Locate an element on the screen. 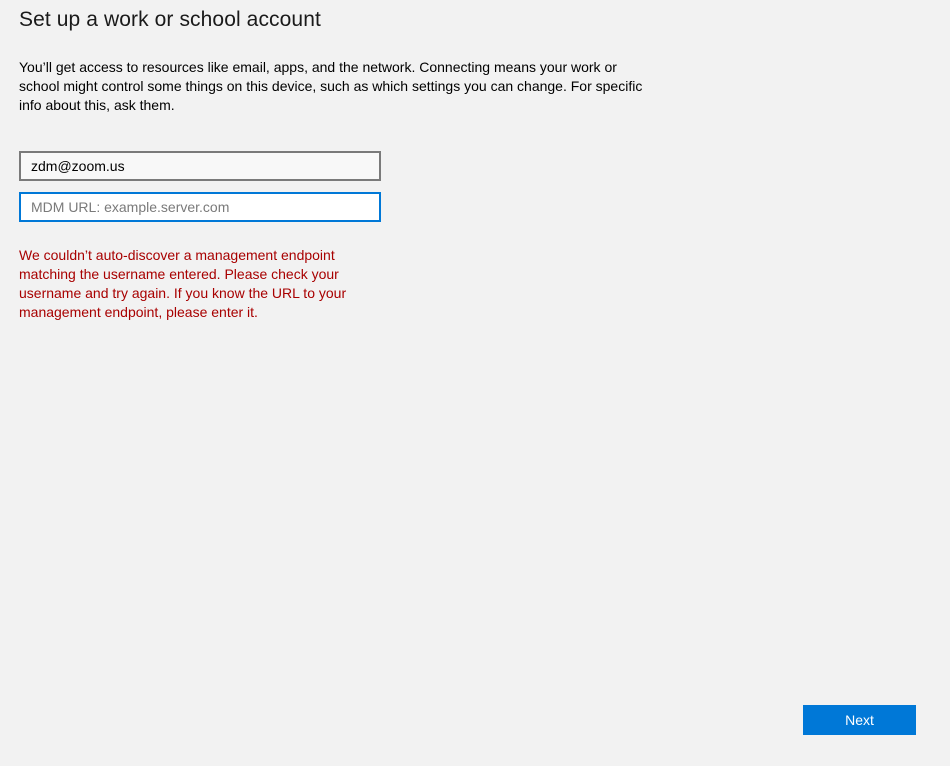 The height and width of the screenshot is (766, 950). email-input is located at coordinates (200, 166).